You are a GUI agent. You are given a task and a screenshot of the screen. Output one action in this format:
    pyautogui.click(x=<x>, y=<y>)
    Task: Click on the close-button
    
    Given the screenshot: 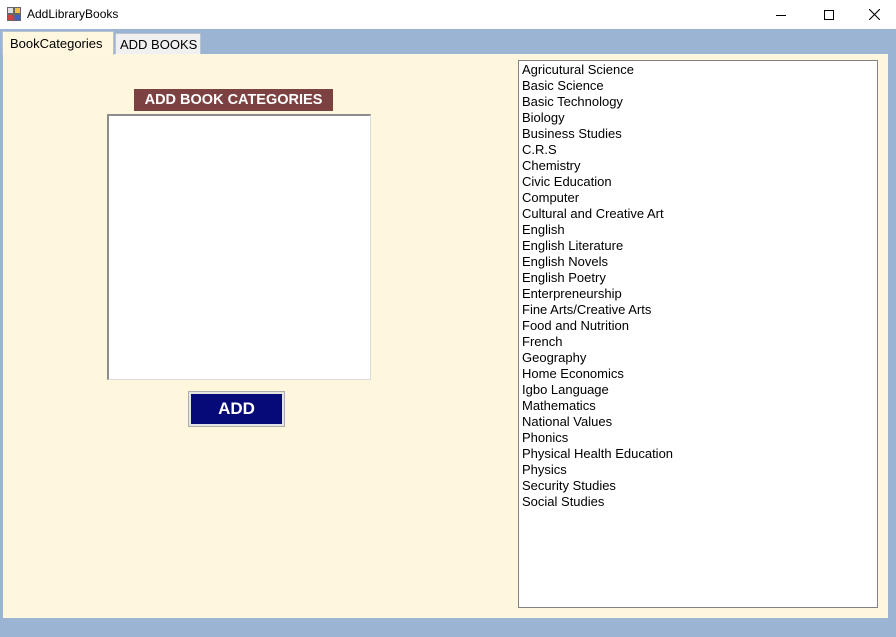 What is the action you would take?
    pyautogui.click(x=873, y=14)
    